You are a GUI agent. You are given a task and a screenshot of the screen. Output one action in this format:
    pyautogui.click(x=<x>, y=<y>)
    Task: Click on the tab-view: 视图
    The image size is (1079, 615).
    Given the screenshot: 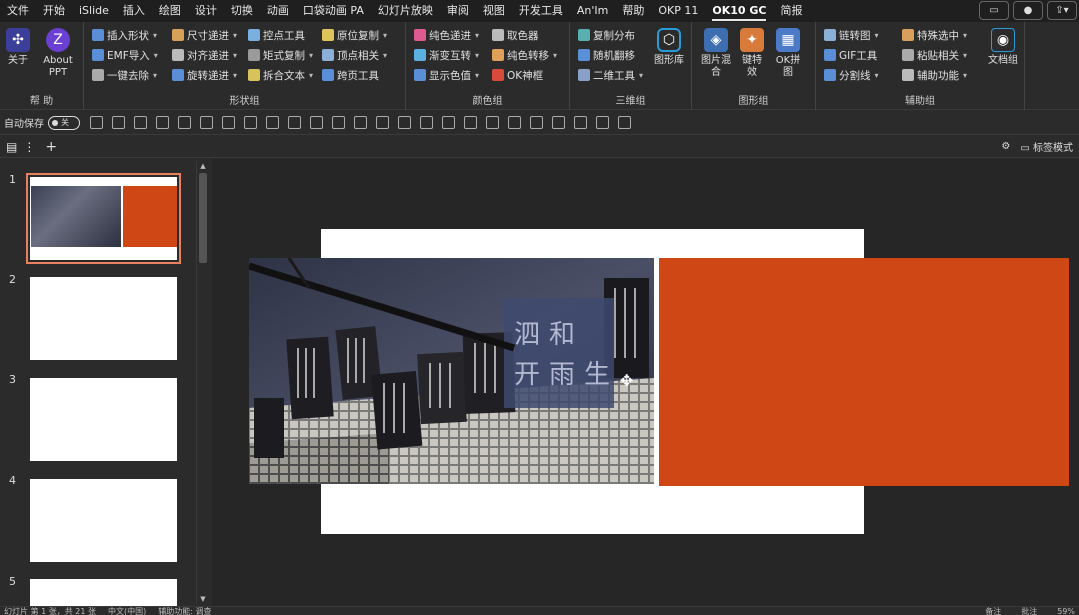 What is the action you would take?
    pyautogui.click(x=494, y=11)
    